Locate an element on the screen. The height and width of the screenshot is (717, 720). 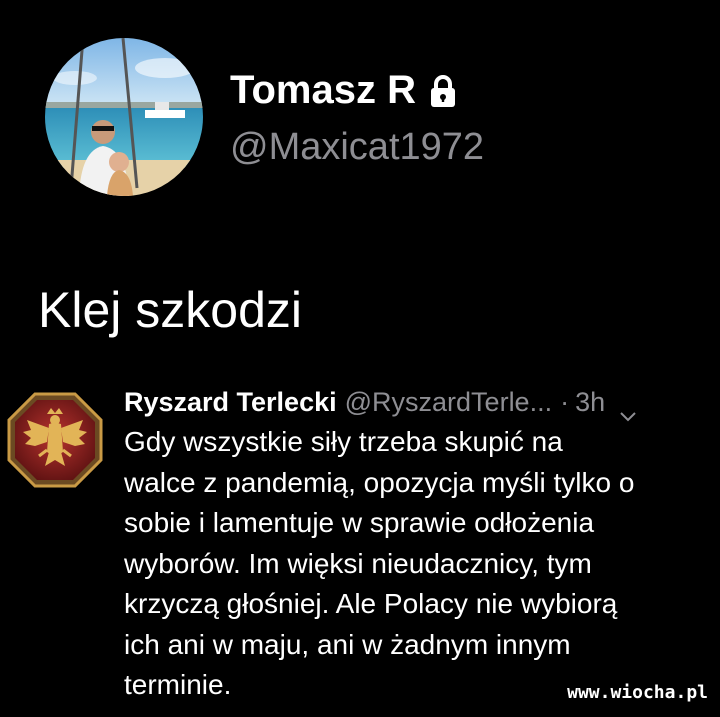
profile-handle: @Maxicat1972 is located at coordinates (357, 147).